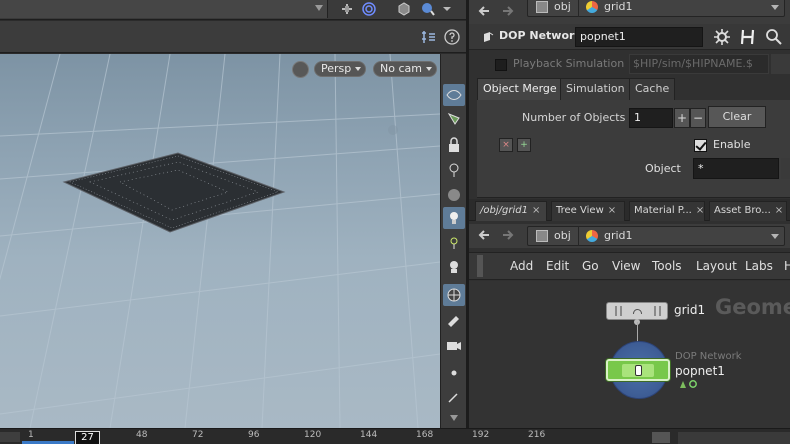 Image resolution: width=790 pixels, height=444 pixels. I want to click on display-options-icon, so click(428, 9).